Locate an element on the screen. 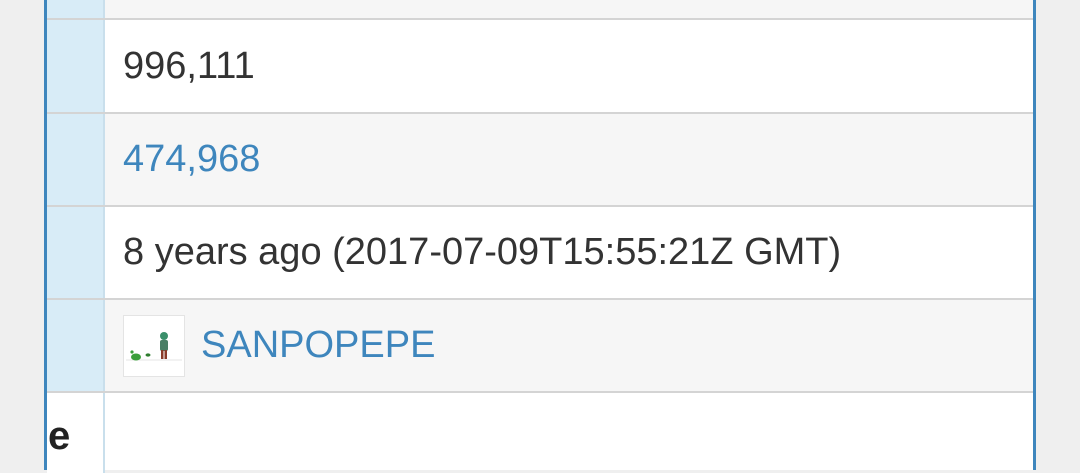  author-name-link: SANPOPEPE is located at coordinates (318, 345).